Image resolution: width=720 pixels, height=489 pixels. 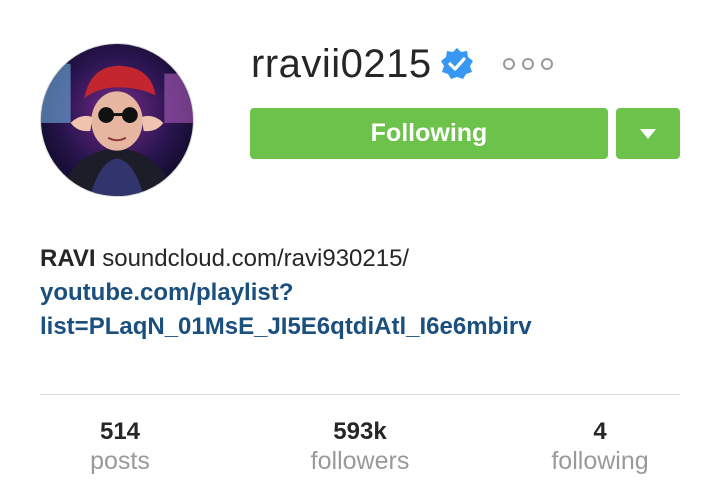 I want to click on caret-down-icon, so click(x=648, y=133).